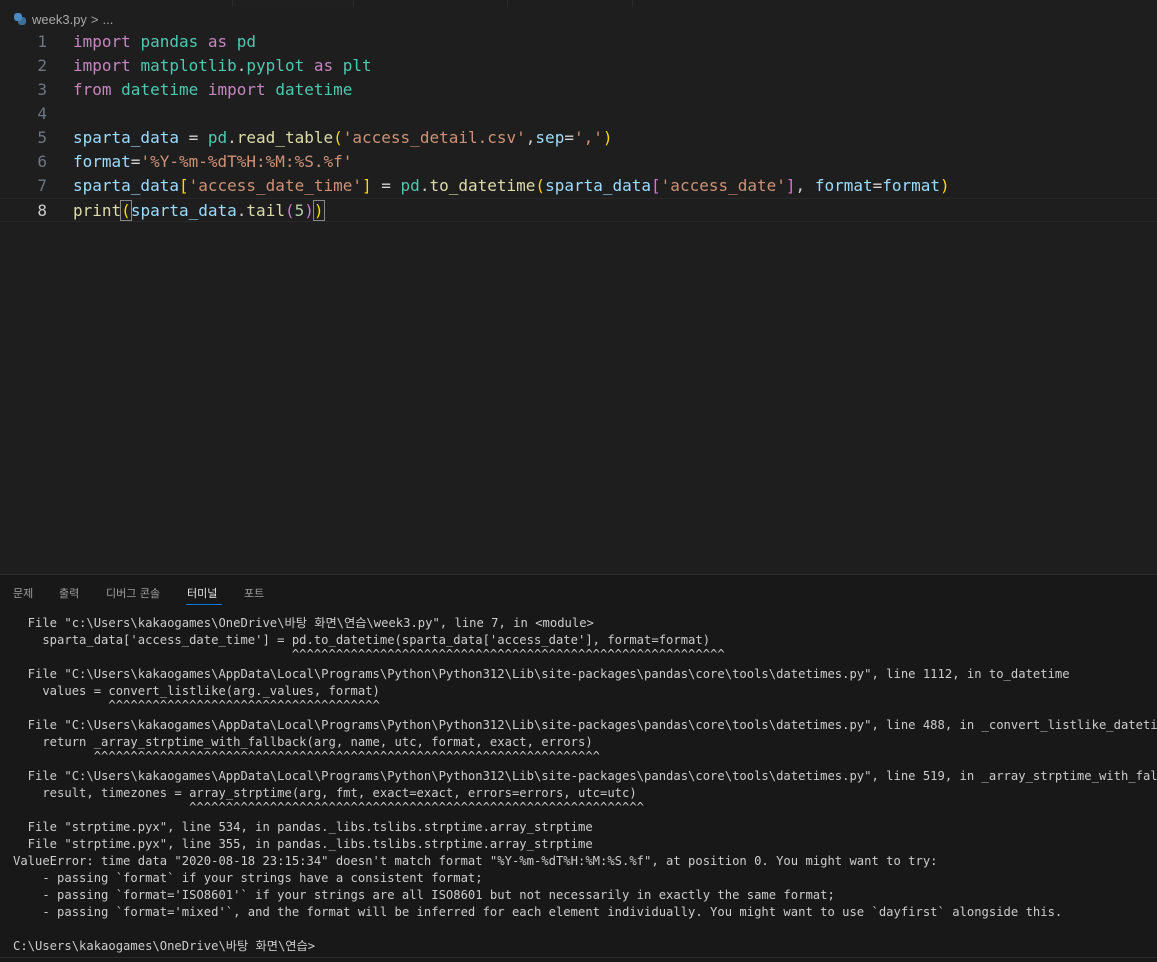 The image size is (1157, 962). I want to click on code-line: 4, so click(578, 114).